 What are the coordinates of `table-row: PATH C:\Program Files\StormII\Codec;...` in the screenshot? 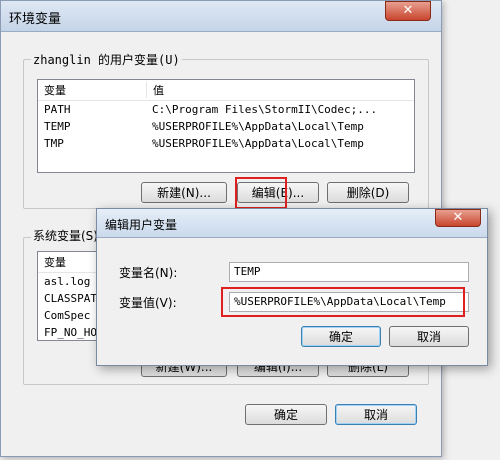 It's located at (226, 109).